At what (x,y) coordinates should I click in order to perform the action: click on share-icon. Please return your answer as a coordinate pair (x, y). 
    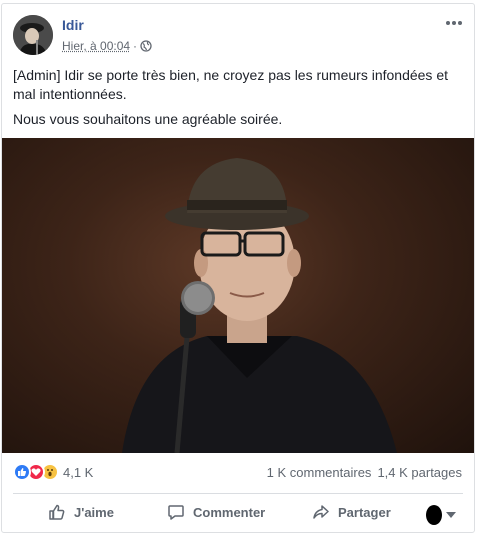
    Looking at the image, I should click on (321, 512).